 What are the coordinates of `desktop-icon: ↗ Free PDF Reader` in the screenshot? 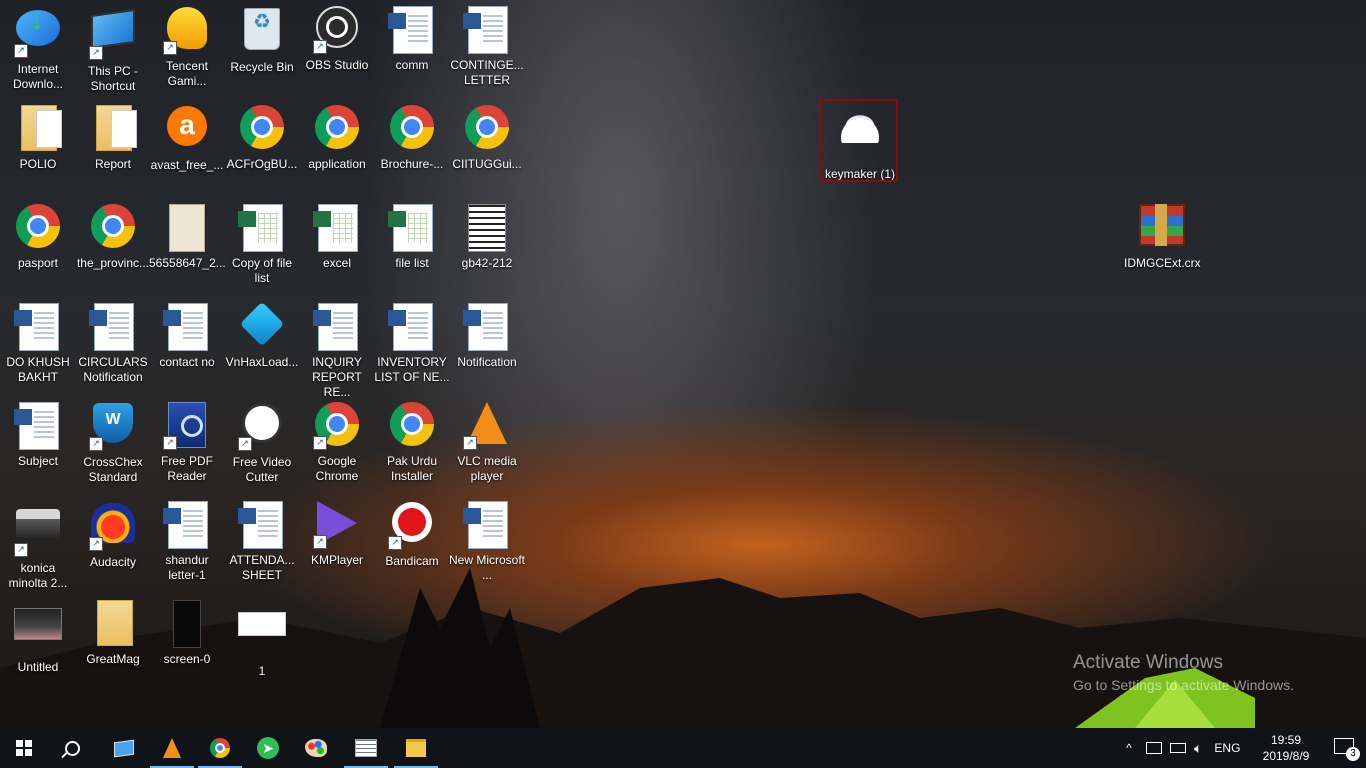 It's located at (187, 449).